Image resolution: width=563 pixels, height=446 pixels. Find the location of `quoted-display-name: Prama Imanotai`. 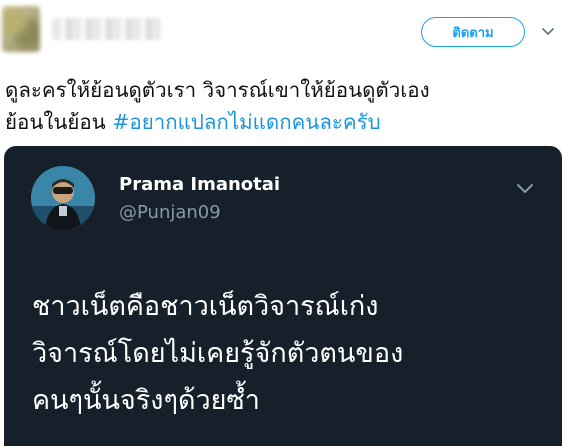

quoted-display-name: Prama Imanotai is located at coordinates (199, 184).